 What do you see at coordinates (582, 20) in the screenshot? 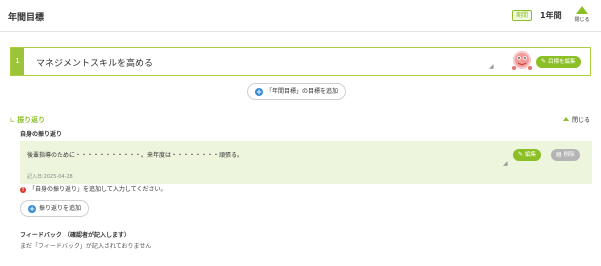
I see `collapse-label: 閉じる` at bounding box center [582, 20].